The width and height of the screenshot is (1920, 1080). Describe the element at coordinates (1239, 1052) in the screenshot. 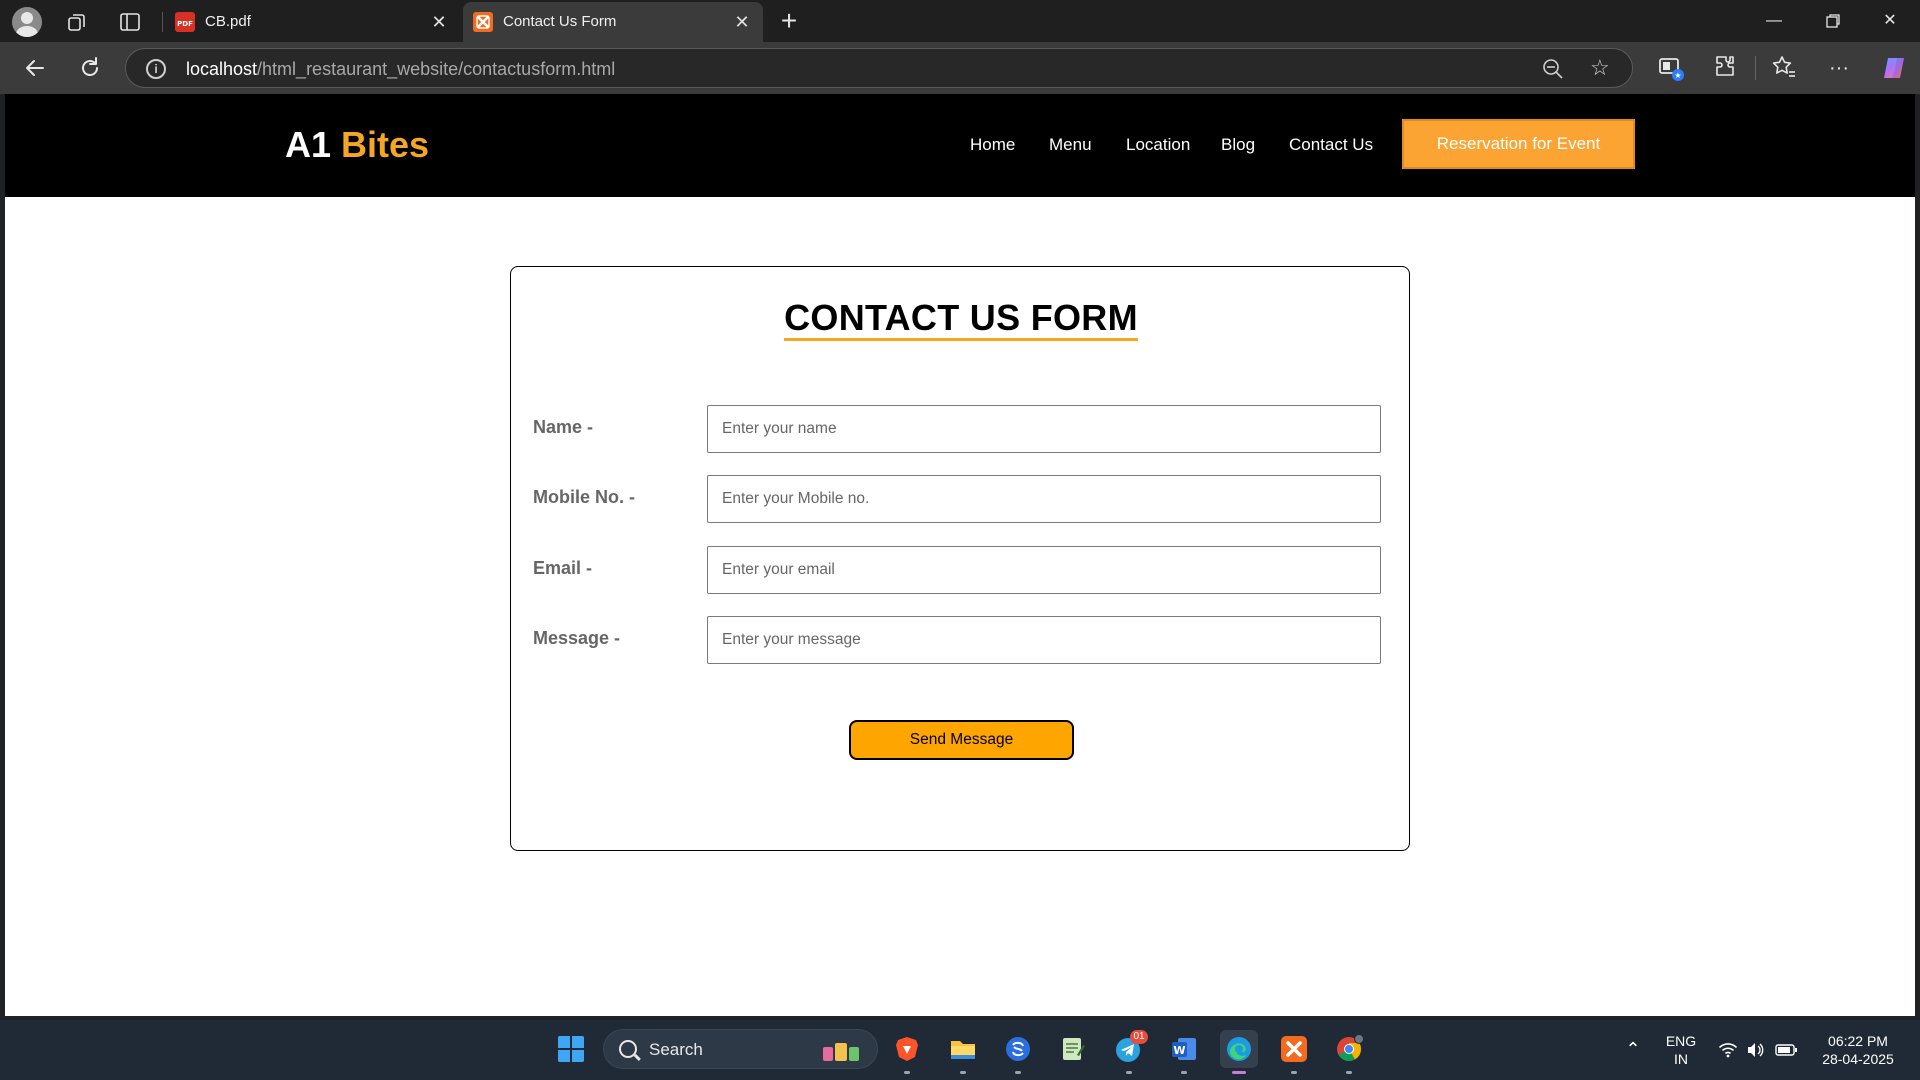

I see `edge-icon` at that location.